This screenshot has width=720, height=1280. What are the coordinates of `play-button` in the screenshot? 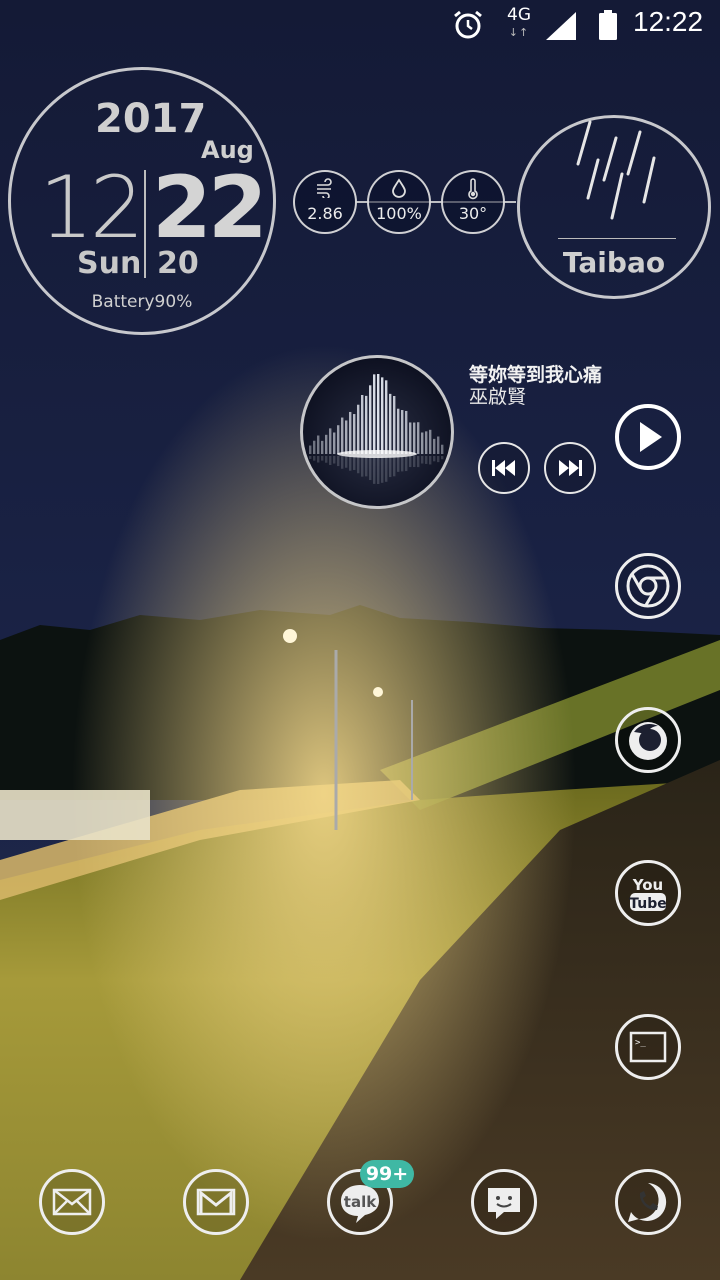 It's located at (648, 437).